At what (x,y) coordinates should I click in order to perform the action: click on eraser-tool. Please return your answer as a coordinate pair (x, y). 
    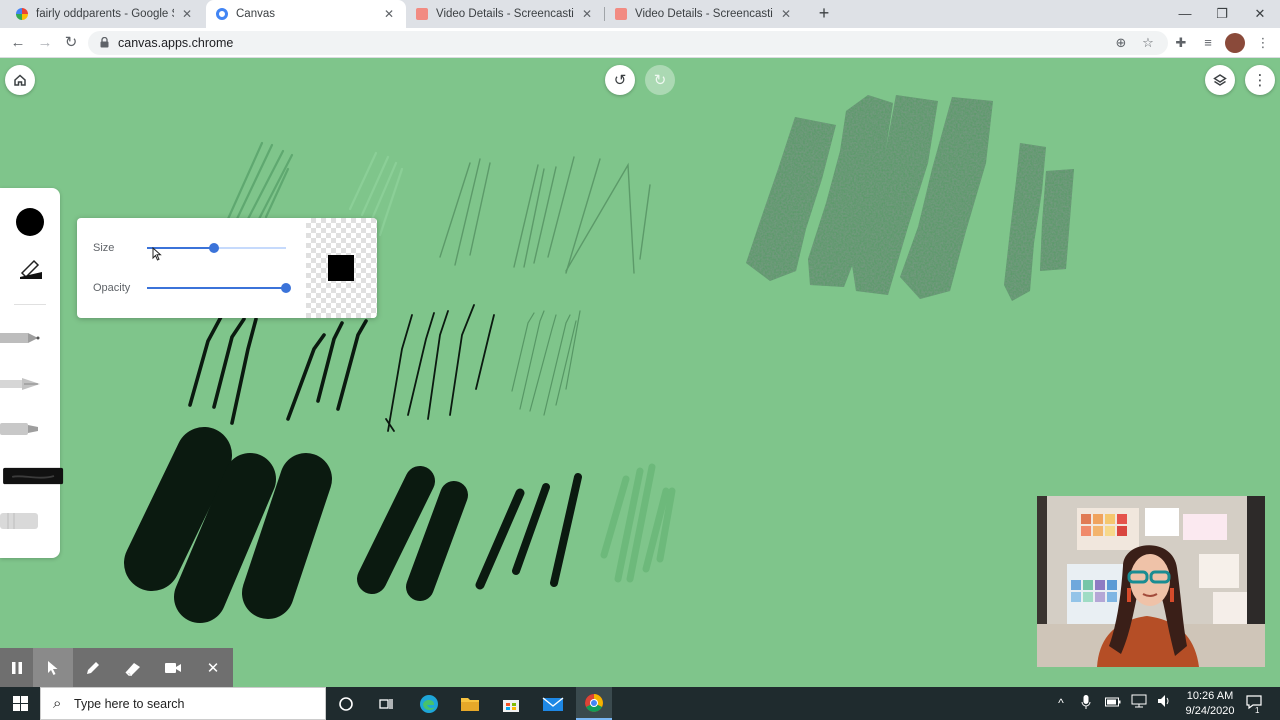
    Looking at the image, I should click on (22, 521).